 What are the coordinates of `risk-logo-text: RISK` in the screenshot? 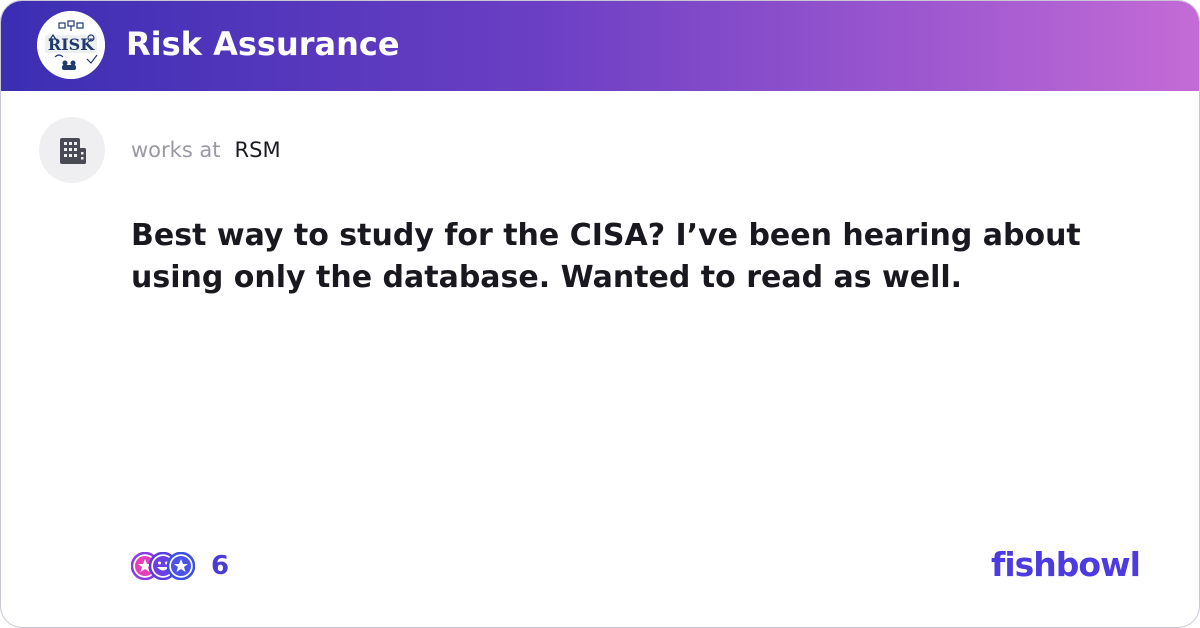 It's located at (71, 44).